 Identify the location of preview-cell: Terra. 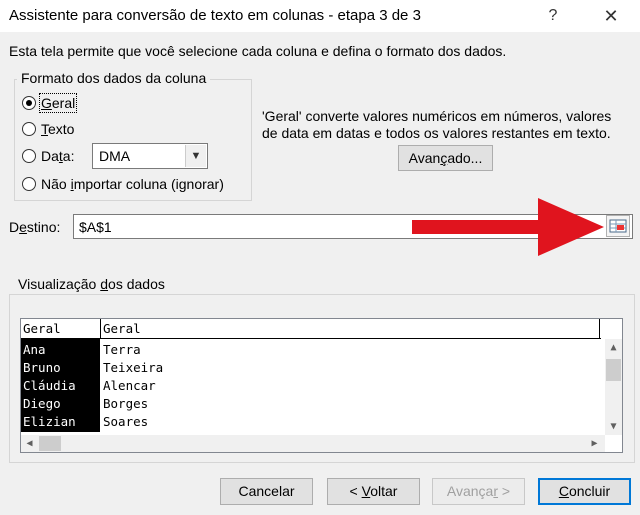
(122, 349).